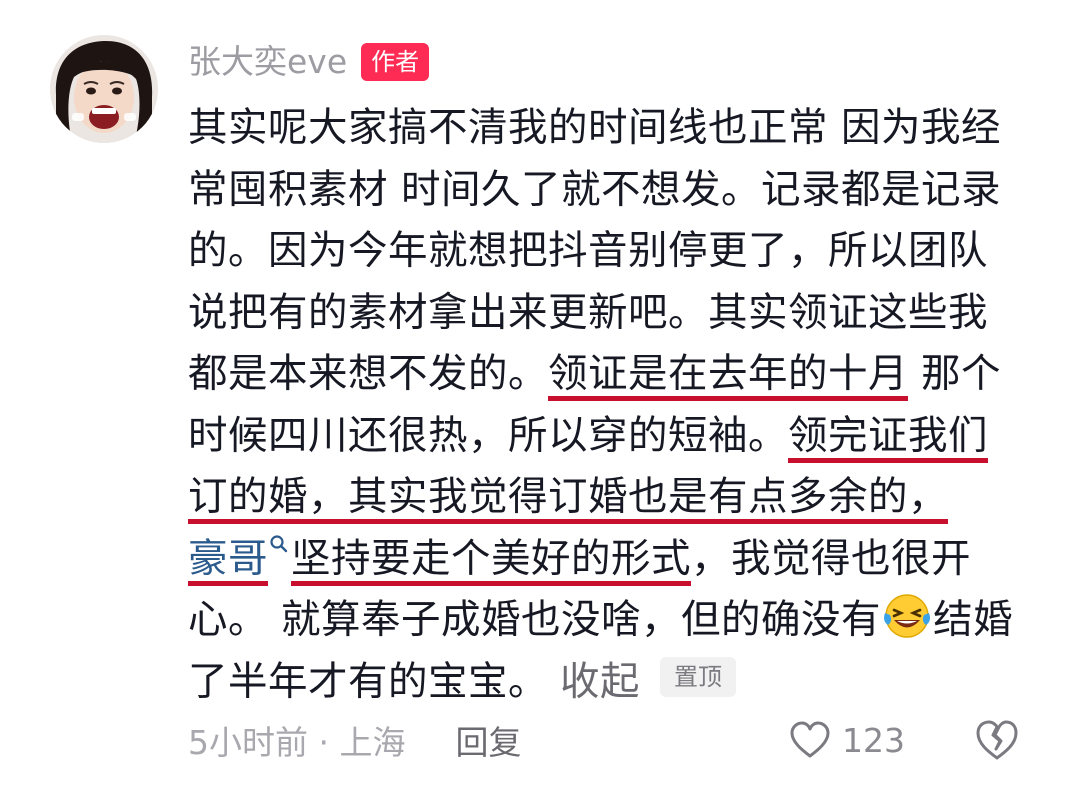  I want to click on time-location: 5小时前 · 上海, so click(297, 742).